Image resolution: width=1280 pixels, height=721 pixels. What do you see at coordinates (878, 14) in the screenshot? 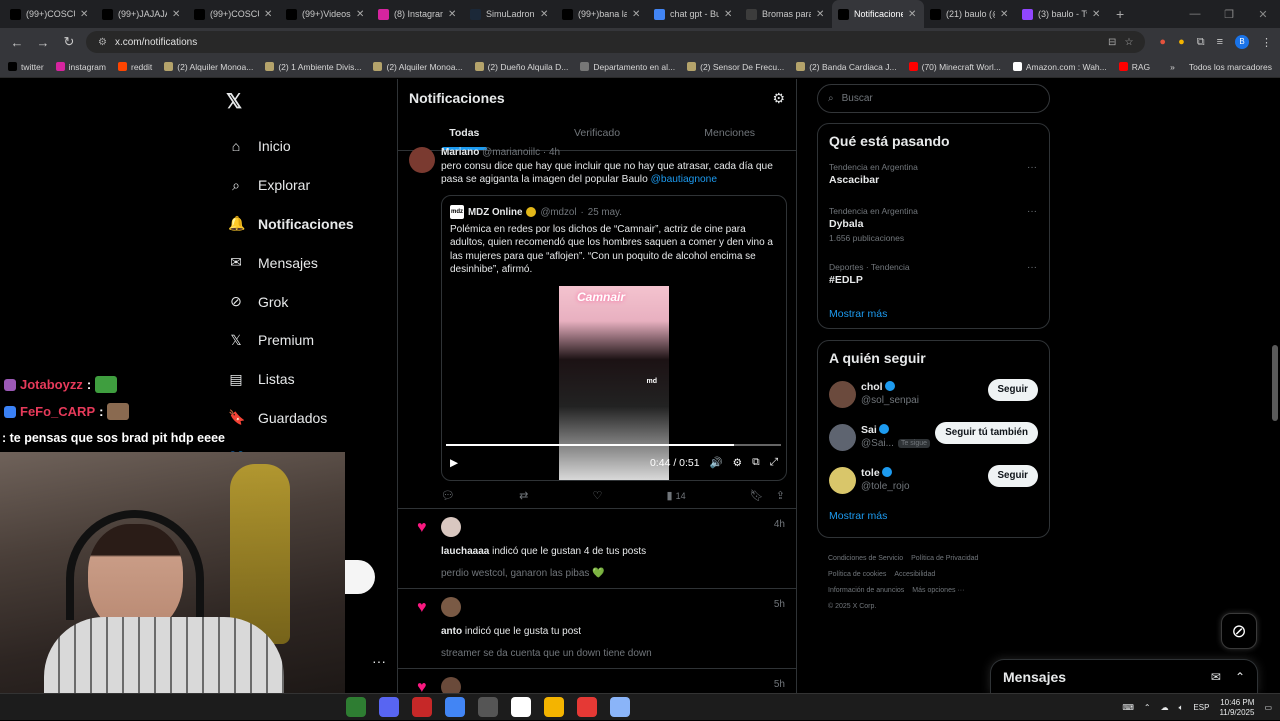
I see `browser-tab: Notificacione ✕` at bounding box center [878, 14].